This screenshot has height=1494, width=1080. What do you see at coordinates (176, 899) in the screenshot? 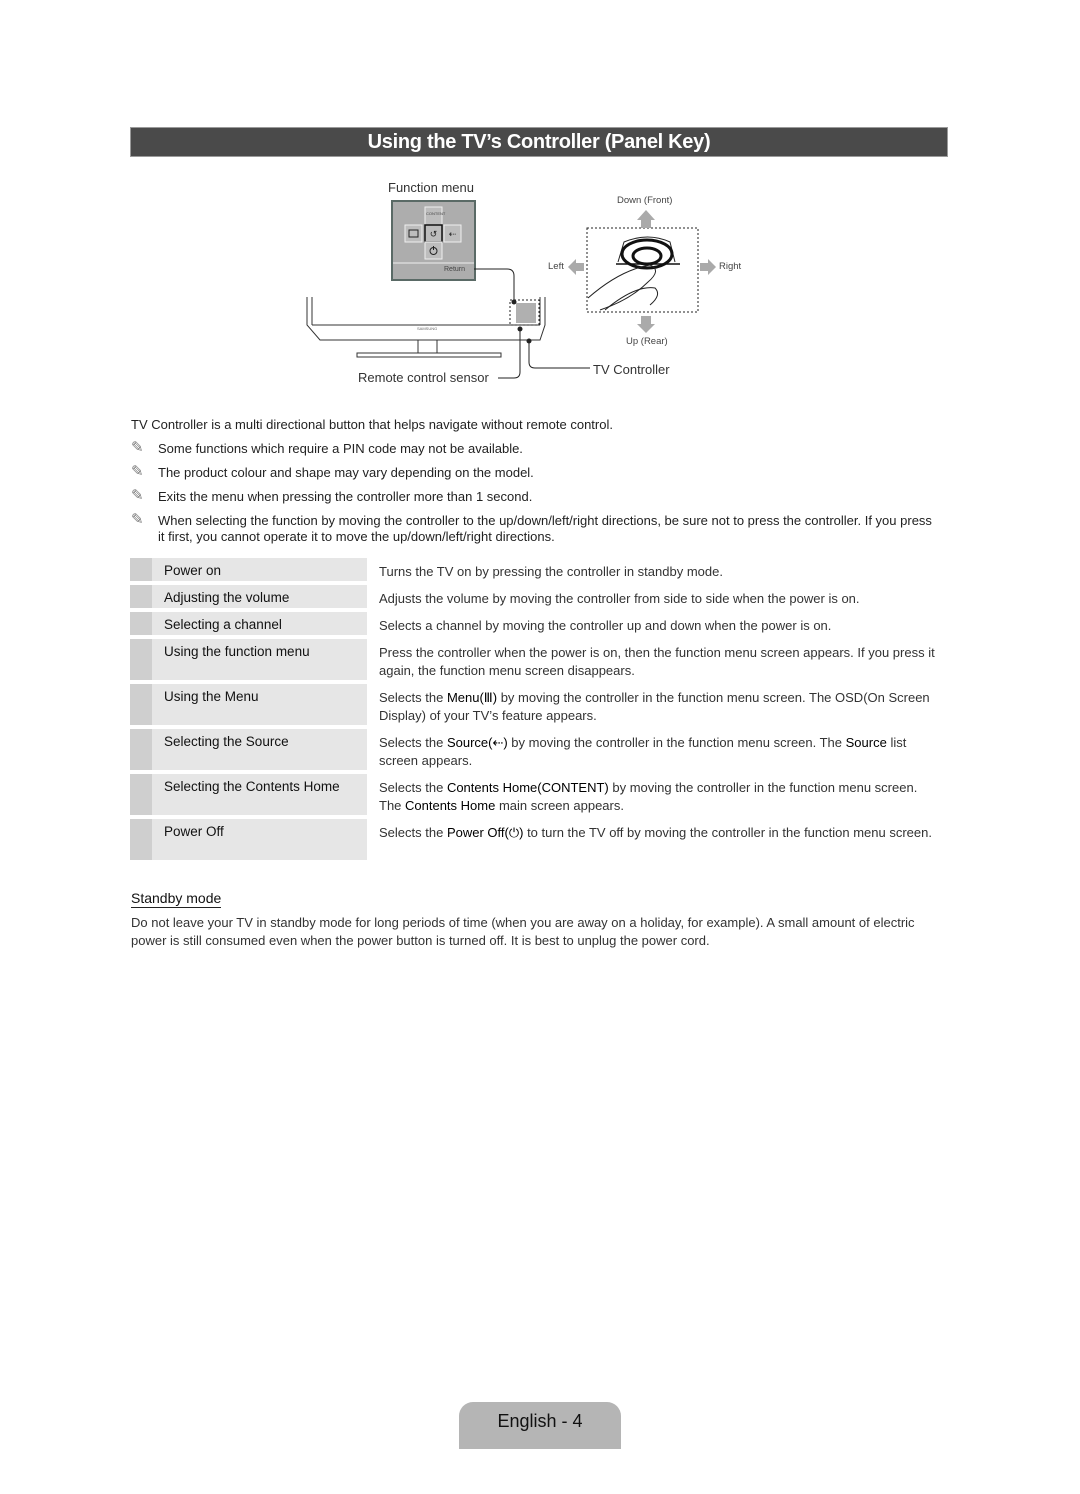
I see `standby-heading: Standby mode` at bounding box center [176, 899].